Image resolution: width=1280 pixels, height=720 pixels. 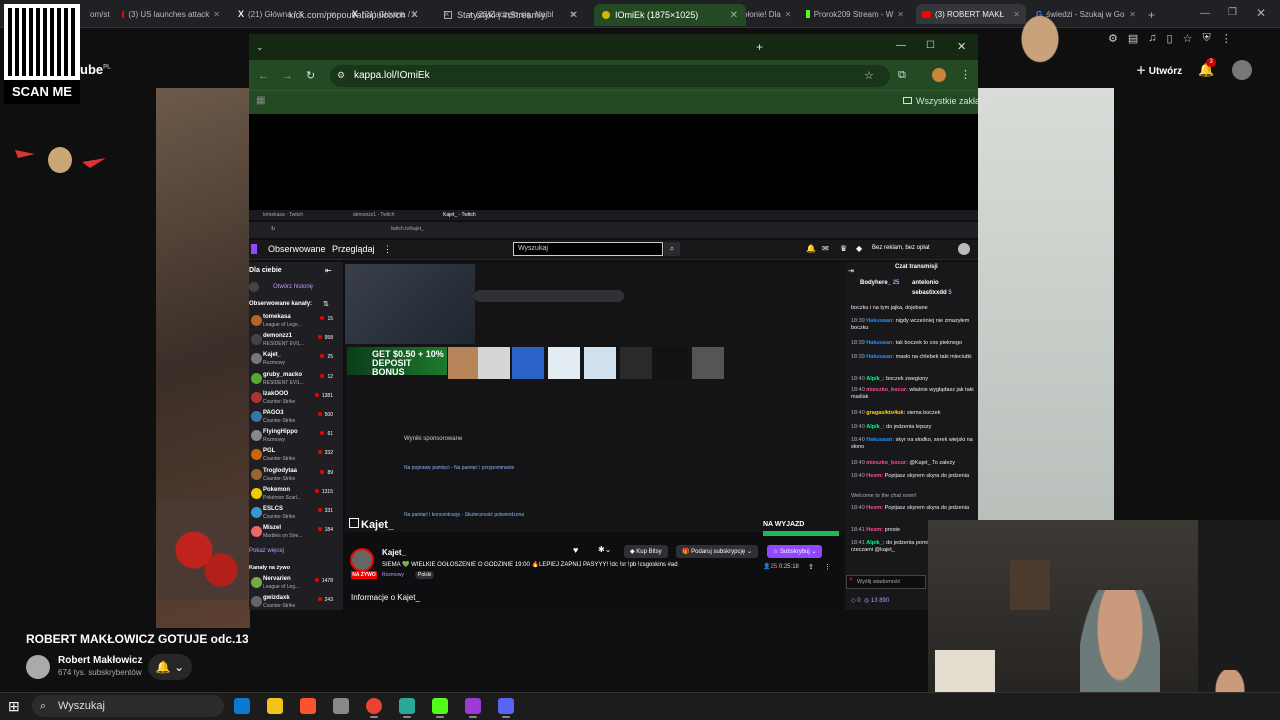 What do you see at coordinates (811, 248) in the screenshot?
I see `notifications-icon: 🔔` at bounding box center [811, 248].